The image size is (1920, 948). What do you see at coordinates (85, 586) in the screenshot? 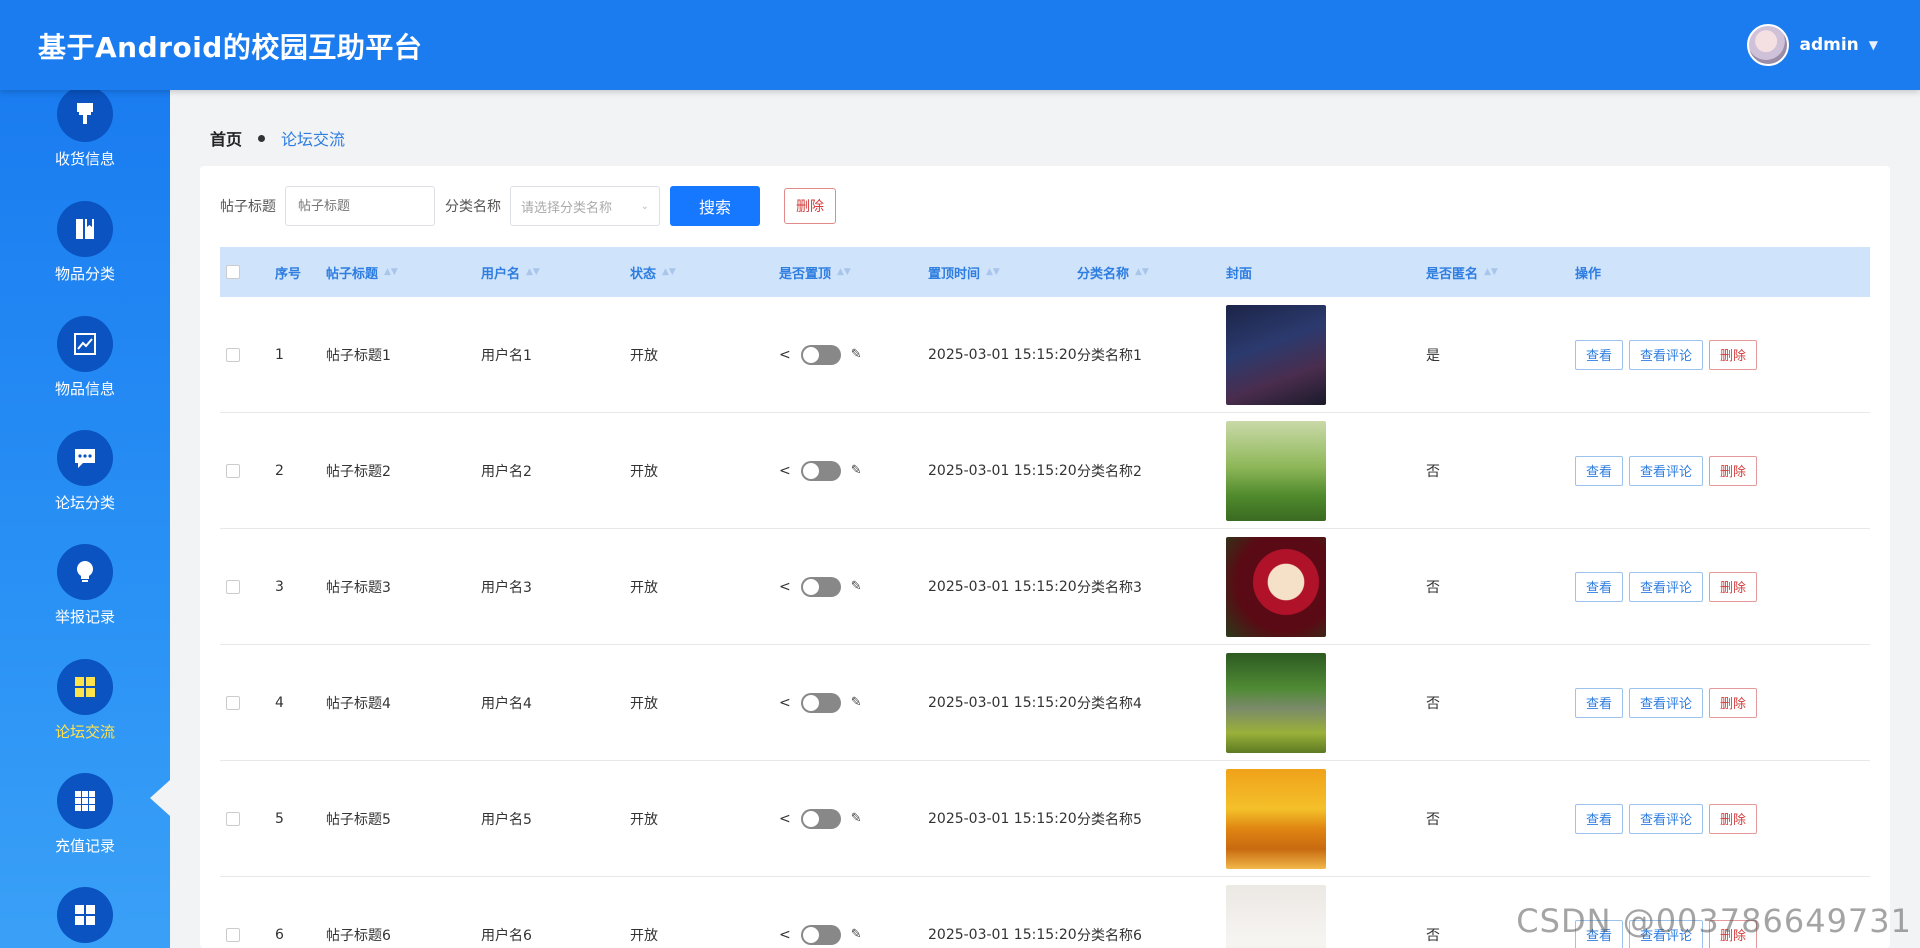
I see `sidebar-item-report-records: 举报记录` at bounding box center [85, 586].